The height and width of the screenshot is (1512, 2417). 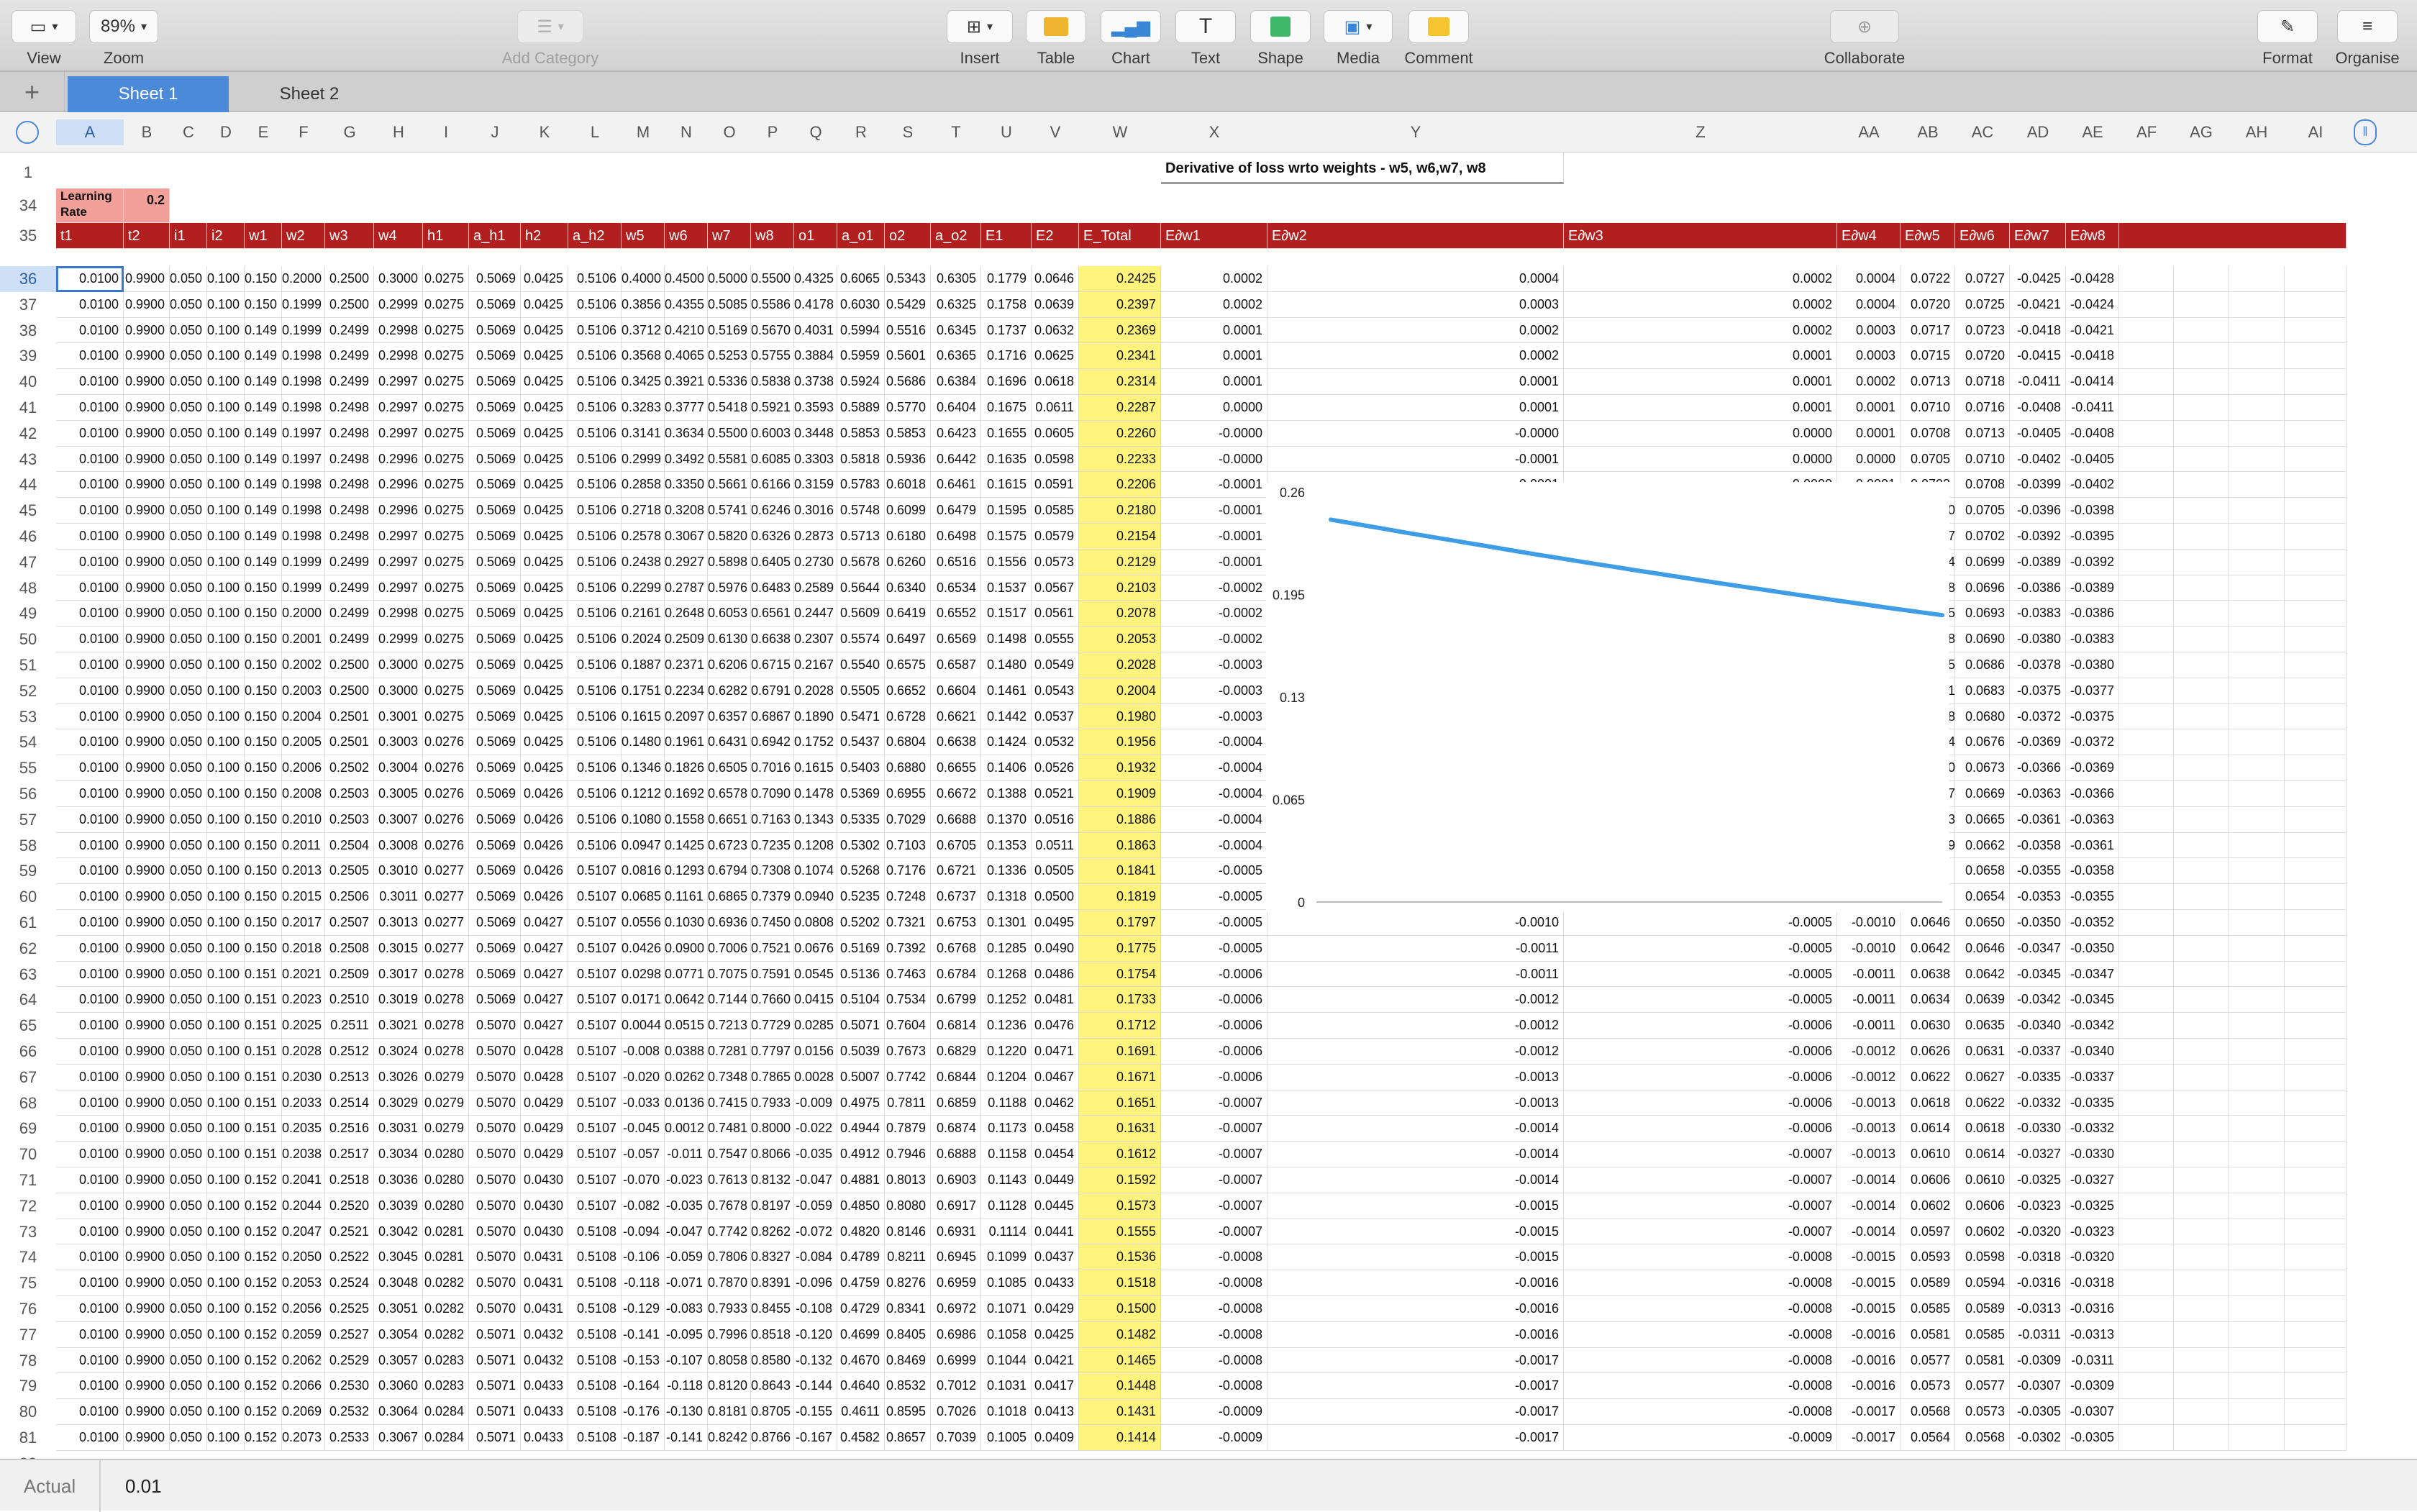 What do you see at coordinates (399, 1334) in the screenshot?
I see `cell-h-77: 0.3054` at bounding box center [399, 1334].